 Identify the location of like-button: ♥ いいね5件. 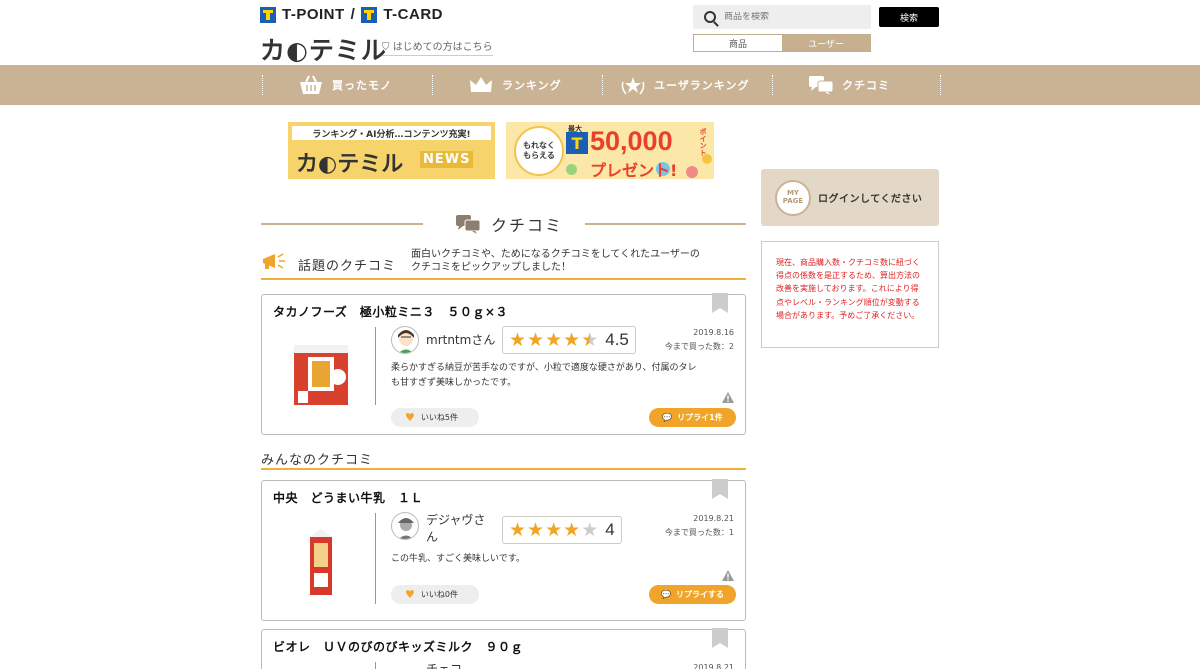
(435, 417).